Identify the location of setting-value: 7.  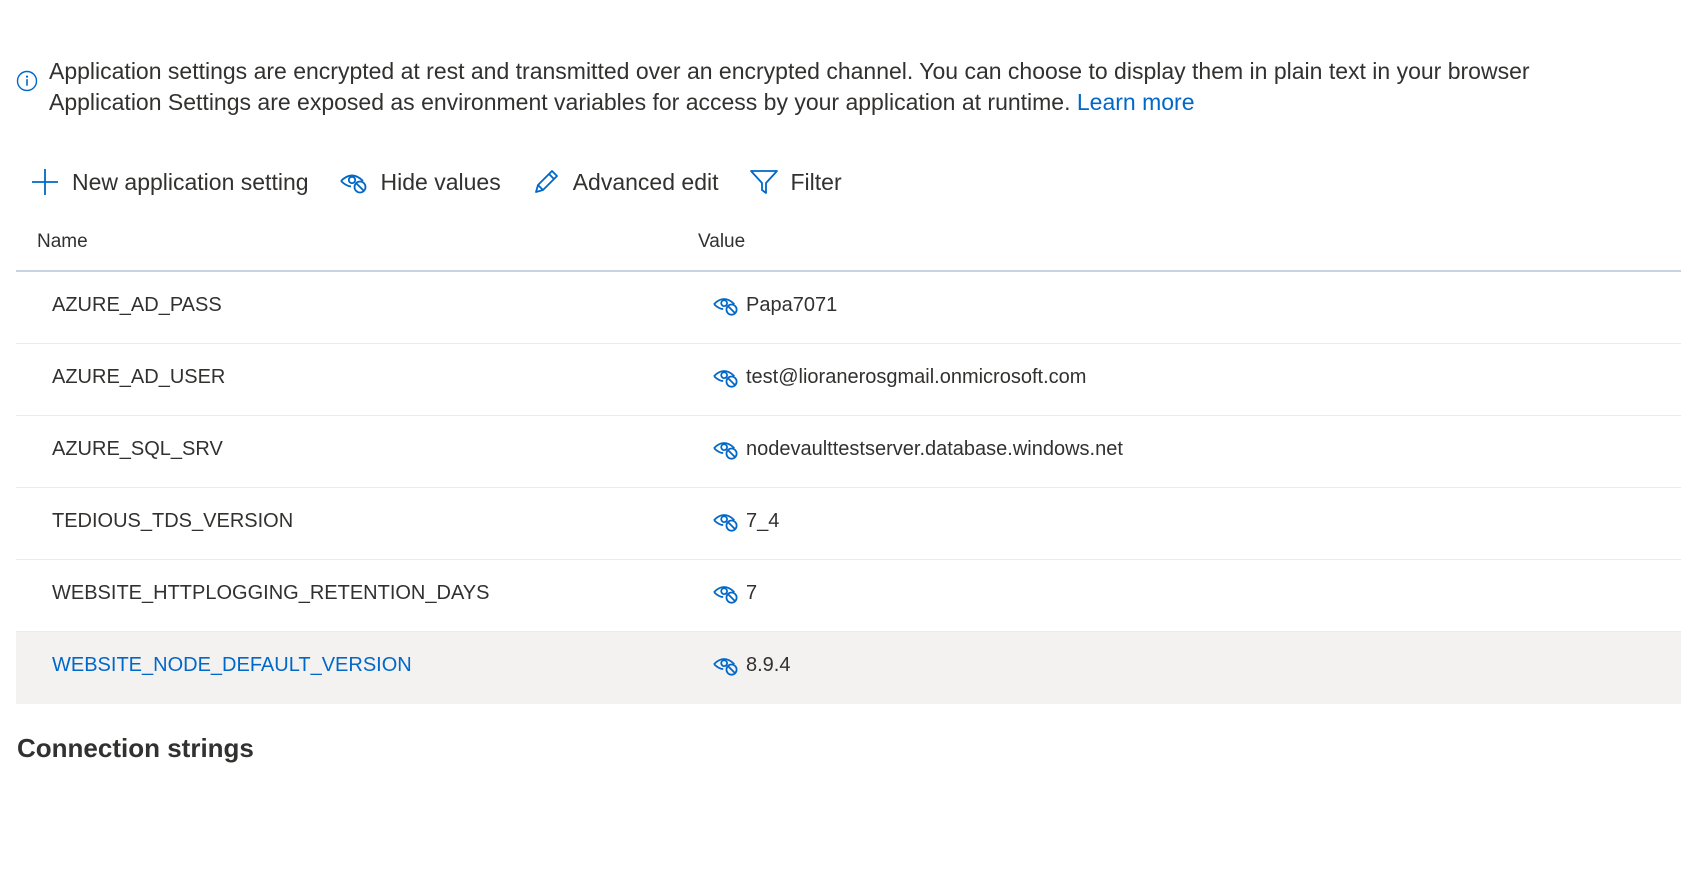
(752, 592).